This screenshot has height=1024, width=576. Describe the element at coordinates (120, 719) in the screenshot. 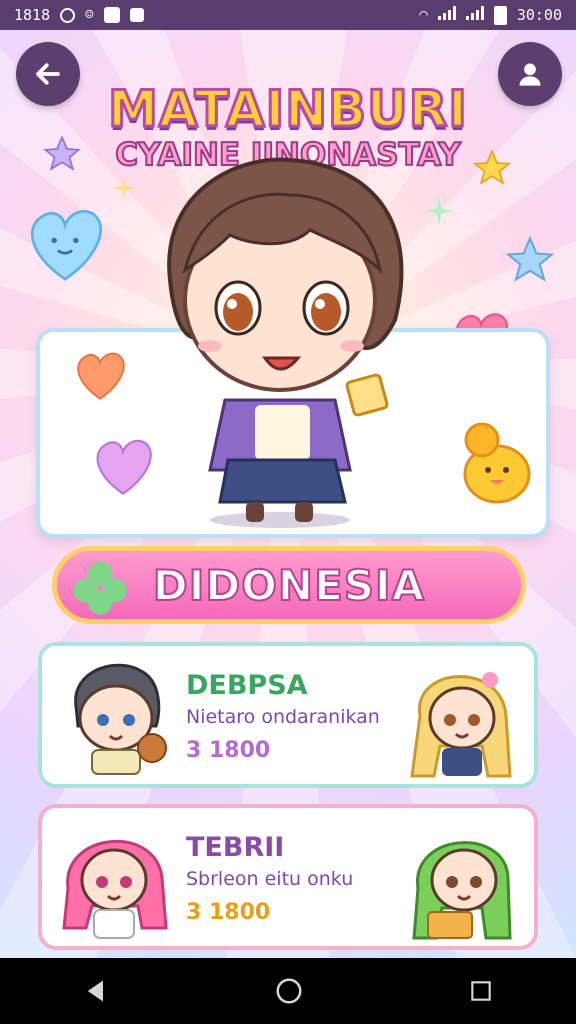

I see `boy-avatar` at that location.